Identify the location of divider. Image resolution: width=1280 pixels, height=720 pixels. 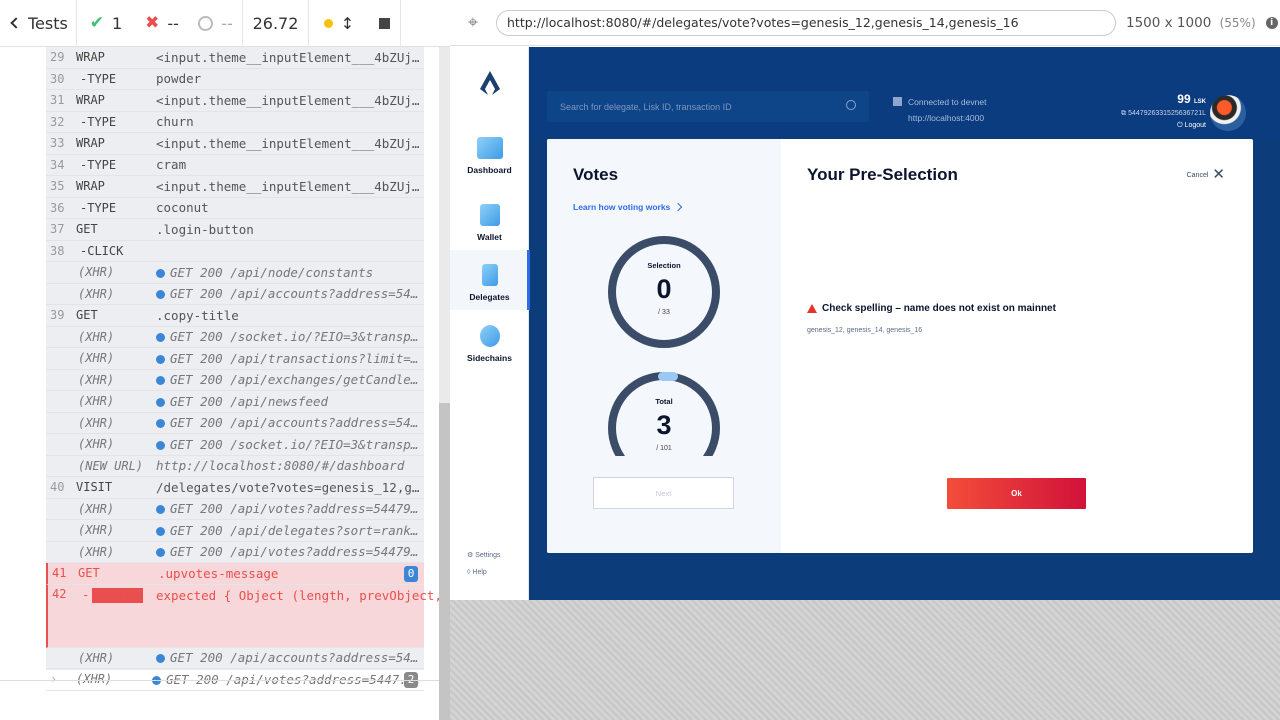
(220, 680).